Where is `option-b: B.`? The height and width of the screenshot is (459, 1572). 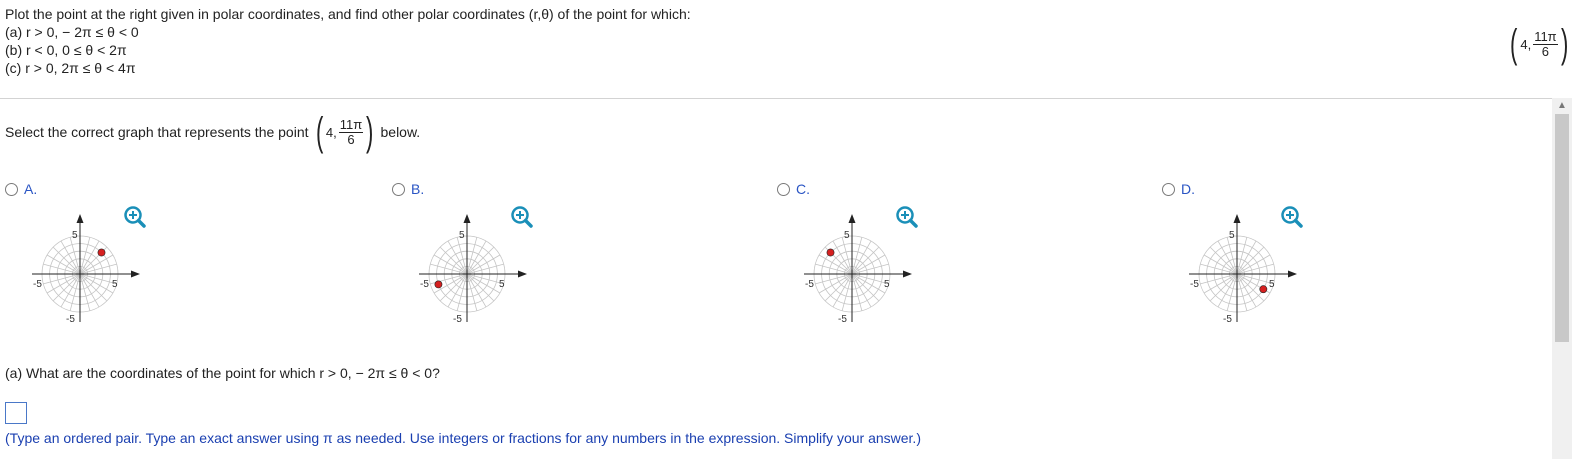
option-b: B. is located at coordinates (408, 189).